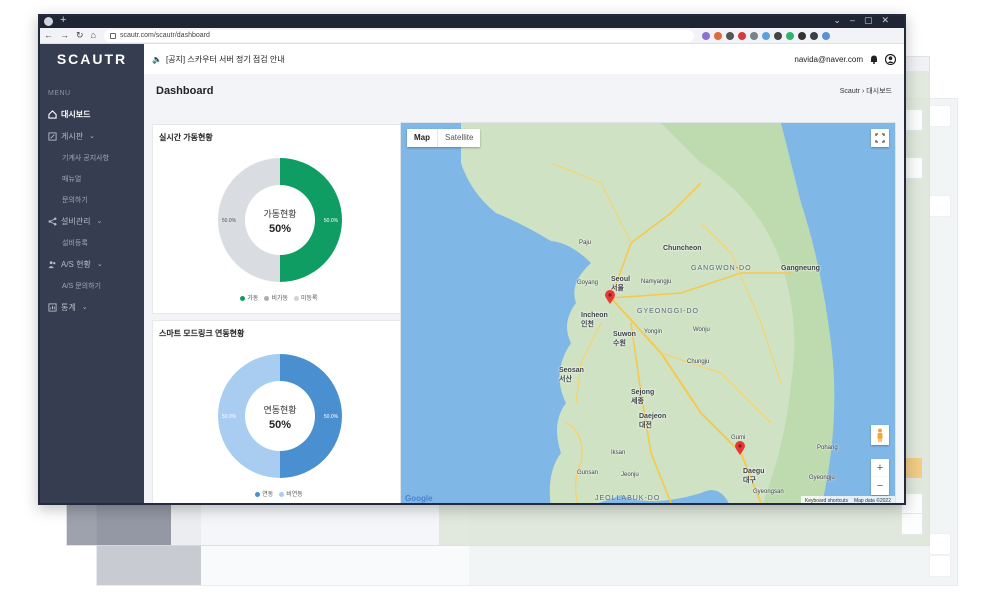 The height and width of the screenshot is (603, 1000). I want to click on zoom-out-button: −, so click(880, 486).